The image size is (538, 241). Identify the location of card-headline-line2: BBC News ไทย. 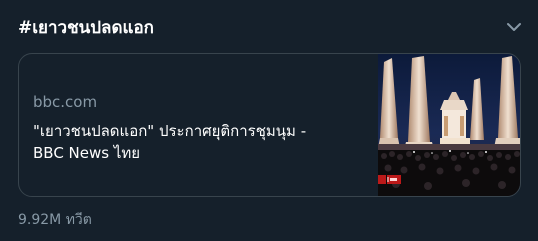
(87, 153).